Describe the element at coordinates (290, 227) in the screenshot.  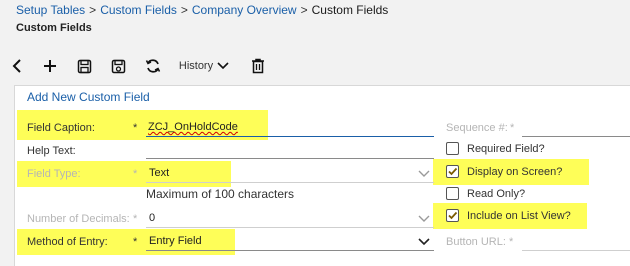
I see `number-of-decimals-underline` at that location.